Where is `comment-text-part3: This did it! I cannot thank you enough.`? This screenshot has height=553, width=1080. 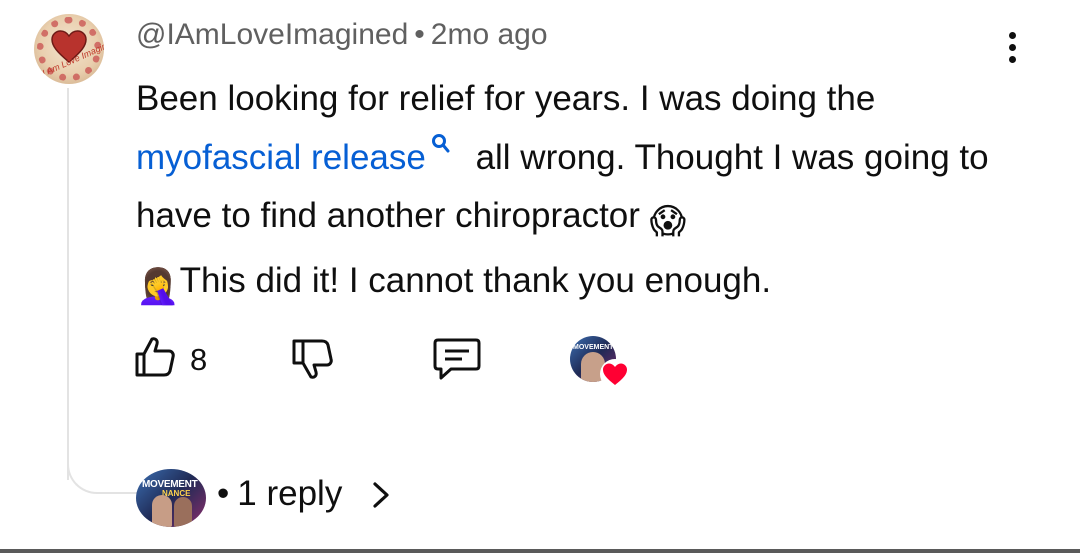 comment-text-part3: This did it! I cannot thank you enough. is located at coordinates (475, 280).